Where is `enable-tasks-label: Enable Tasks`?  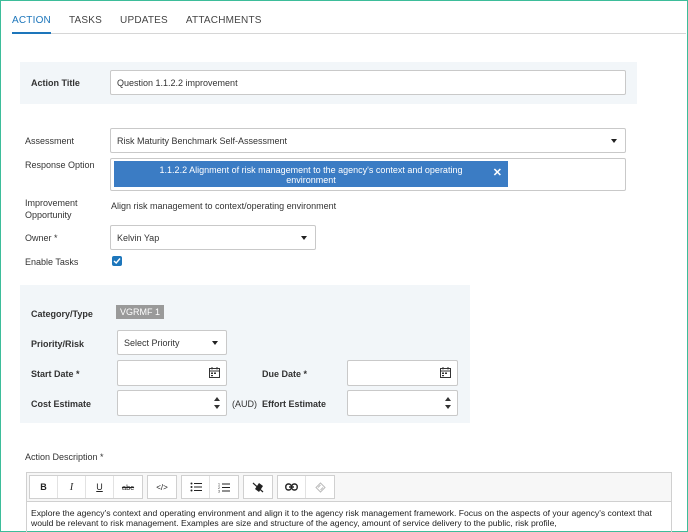
enable-tasks-label: Enable Tasks is located at coordinates (52, 262).